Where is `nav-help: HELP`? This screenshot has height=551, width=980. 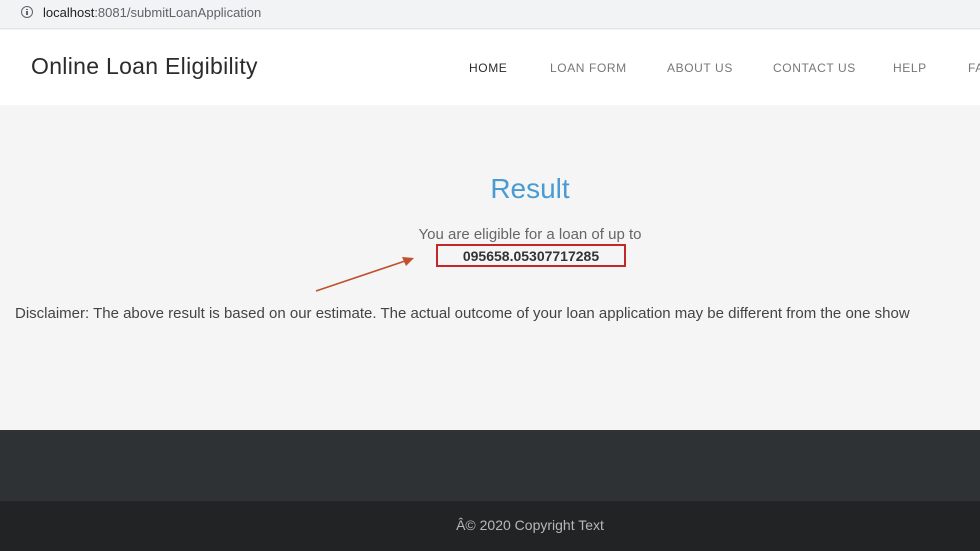 nav-help: HELP is located at coordinates (910, 68).